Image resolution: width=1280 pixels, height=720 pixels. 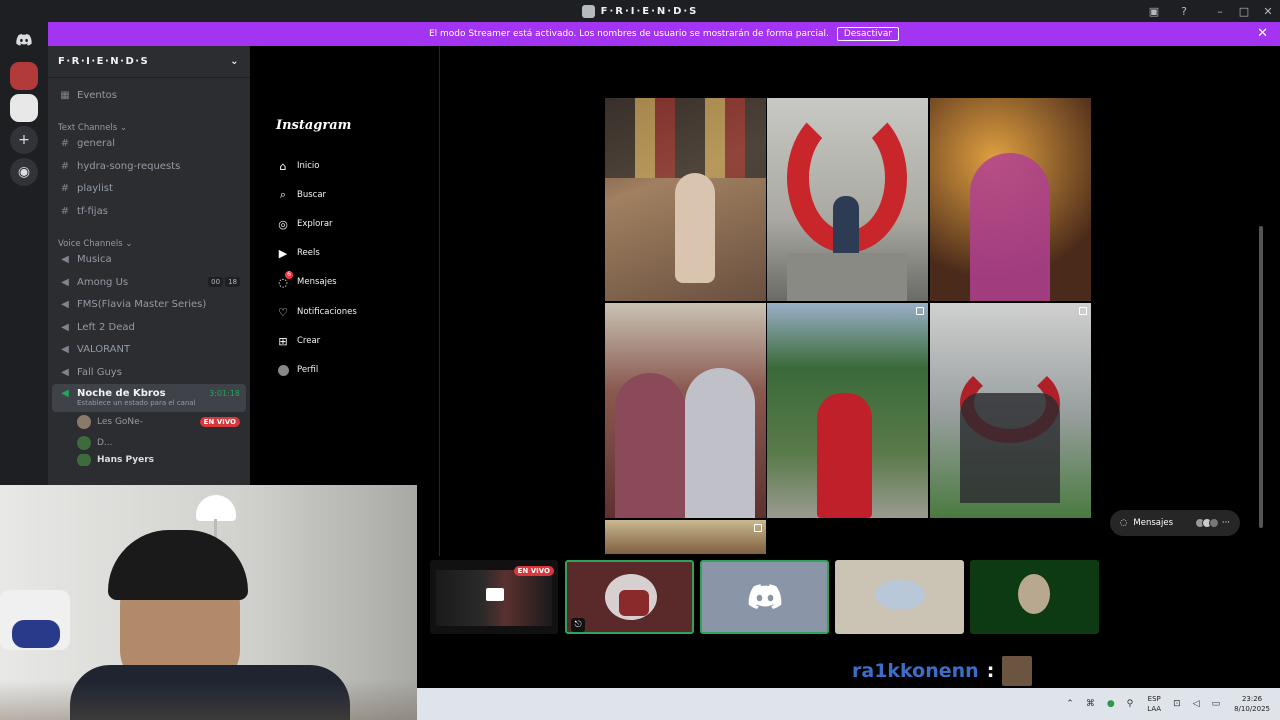 What do you see at coordinates (283, 312) in the screenshot?
I see `heart-icon: ♡` at bounding box center [283, 312].